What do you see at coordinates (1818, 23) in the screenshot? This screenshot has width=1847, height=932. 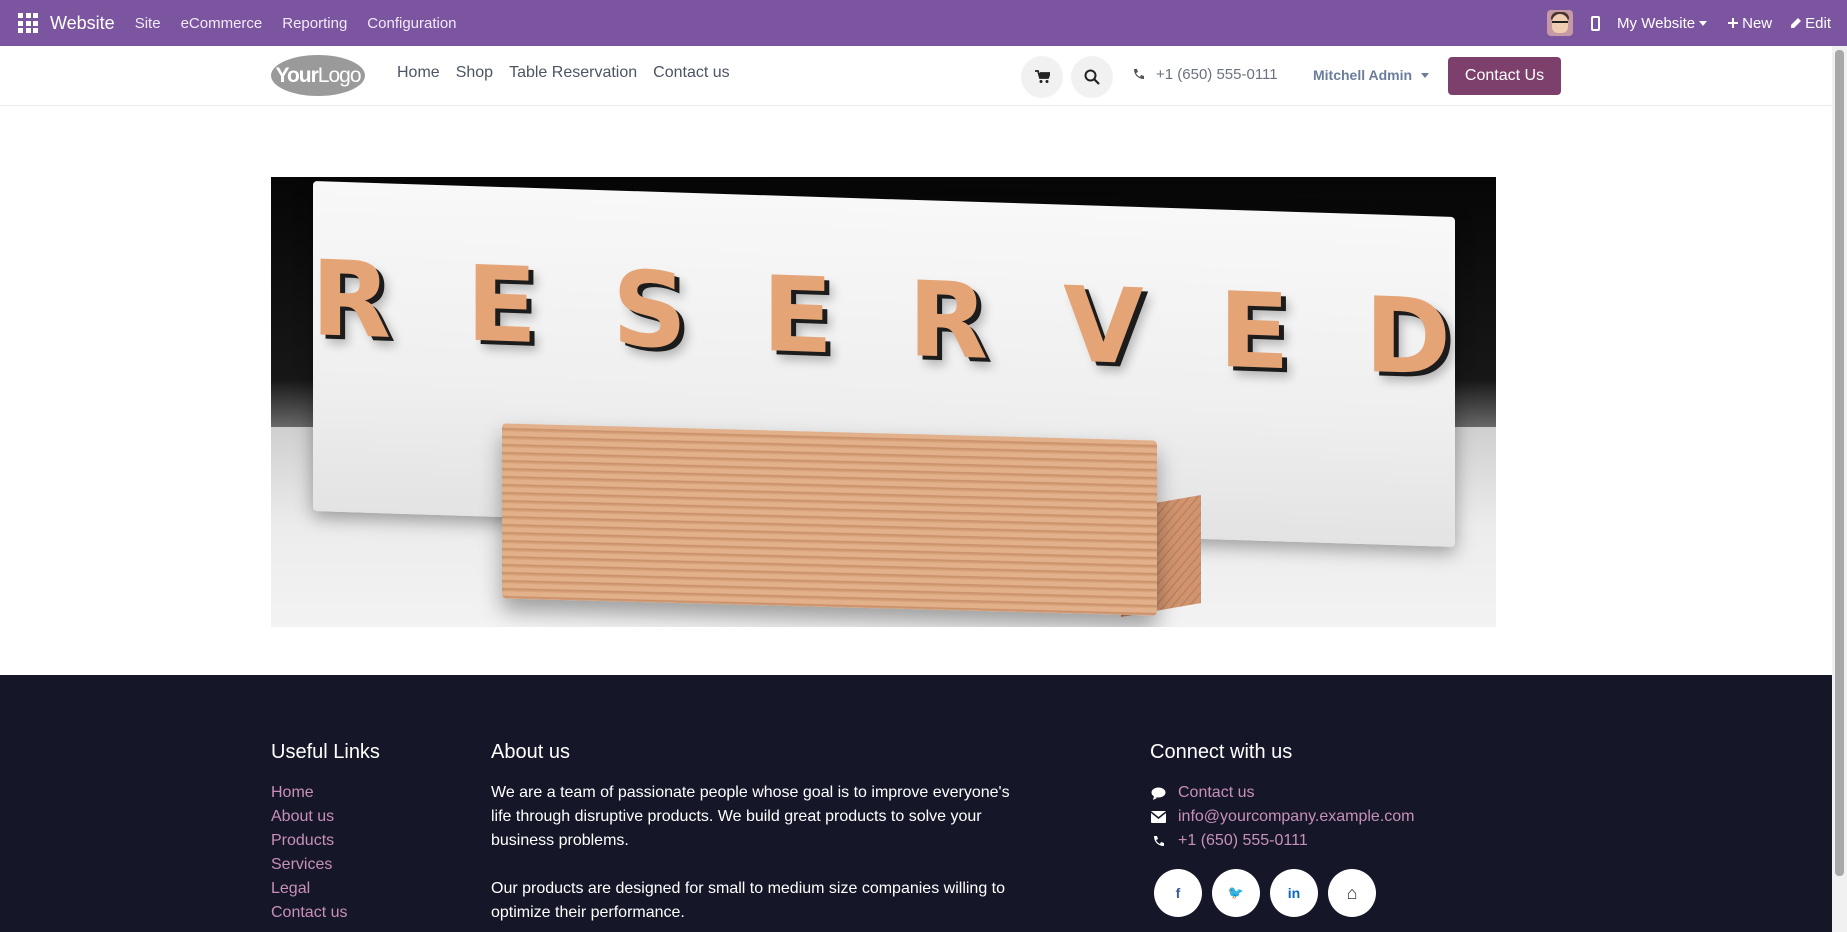 I see `edit-label: Edit` at bounding box center [1818, 23].